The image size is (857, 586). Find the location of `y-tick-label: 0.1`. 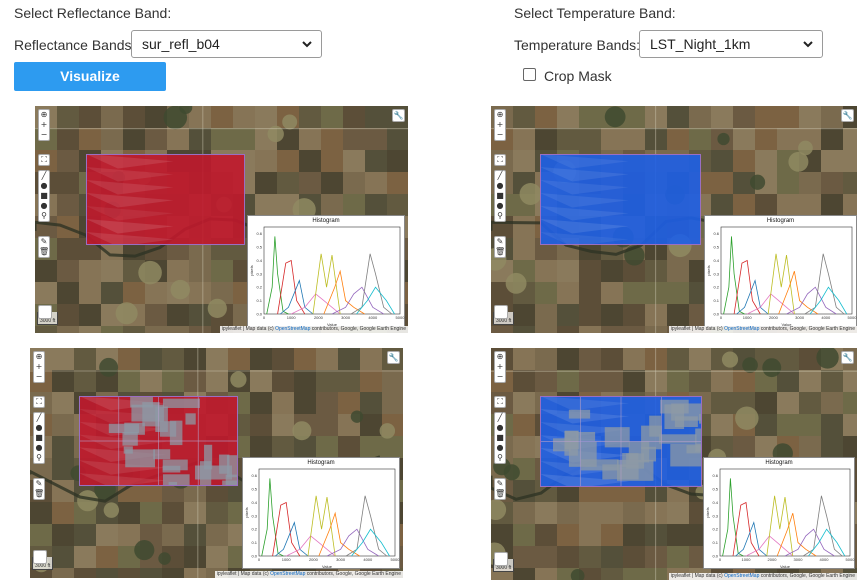

y-tick-label: 0.1 is located at coordinates (716, 300).